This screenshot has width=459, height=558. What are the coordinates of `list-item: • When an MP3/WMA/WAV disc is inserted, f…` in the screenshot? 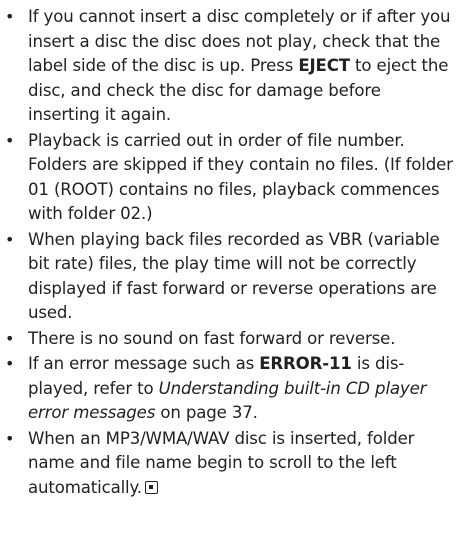 It's located at (229, 464).